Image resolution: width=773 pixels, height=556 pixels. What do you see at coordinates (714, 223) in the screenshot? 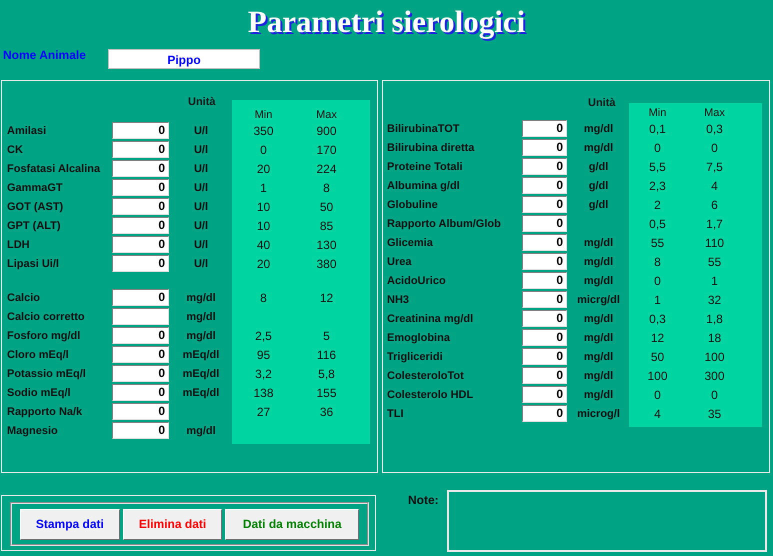
I see `max-value: 1,7` at bounding box center [714, 223].